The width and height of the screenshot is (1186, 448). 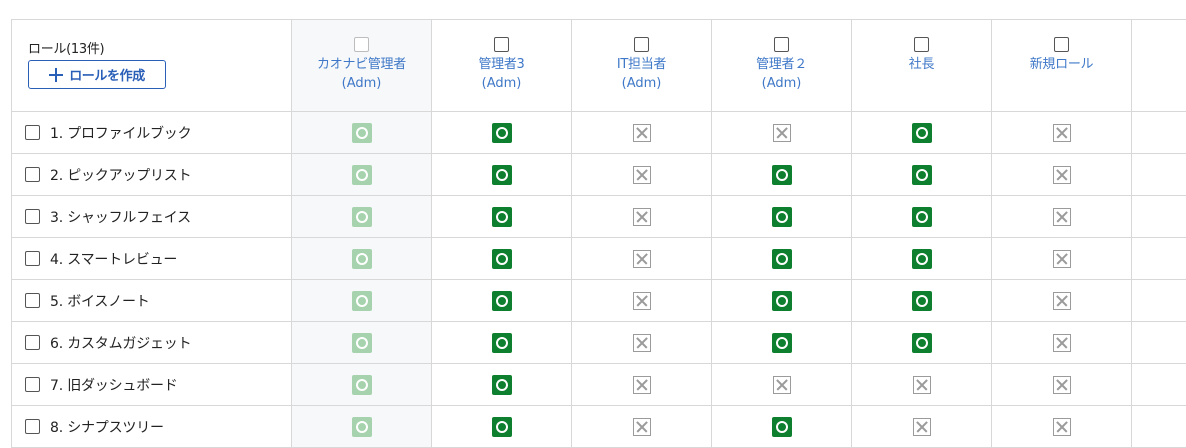 I want to click on role-name-link: IT担当者, so click(x=642, y=64).